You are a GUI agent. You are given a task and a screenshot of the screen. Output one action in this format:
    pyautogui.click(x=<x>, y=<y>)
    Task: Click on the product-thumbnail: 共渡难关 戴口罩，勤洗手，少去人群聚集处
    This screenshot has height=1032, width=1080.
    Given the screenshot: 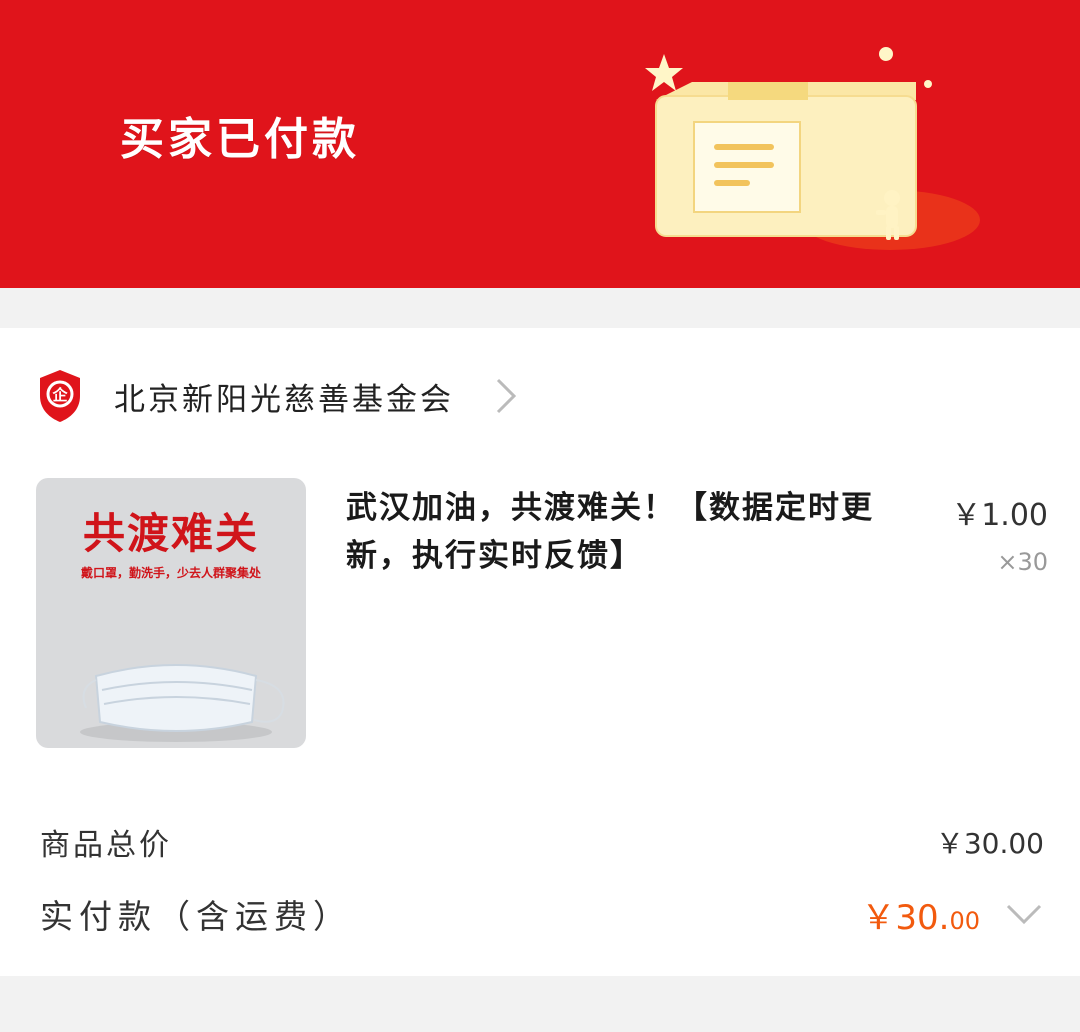 What is the action you would take?
    pyautogui.click(x=171, y=613)
    